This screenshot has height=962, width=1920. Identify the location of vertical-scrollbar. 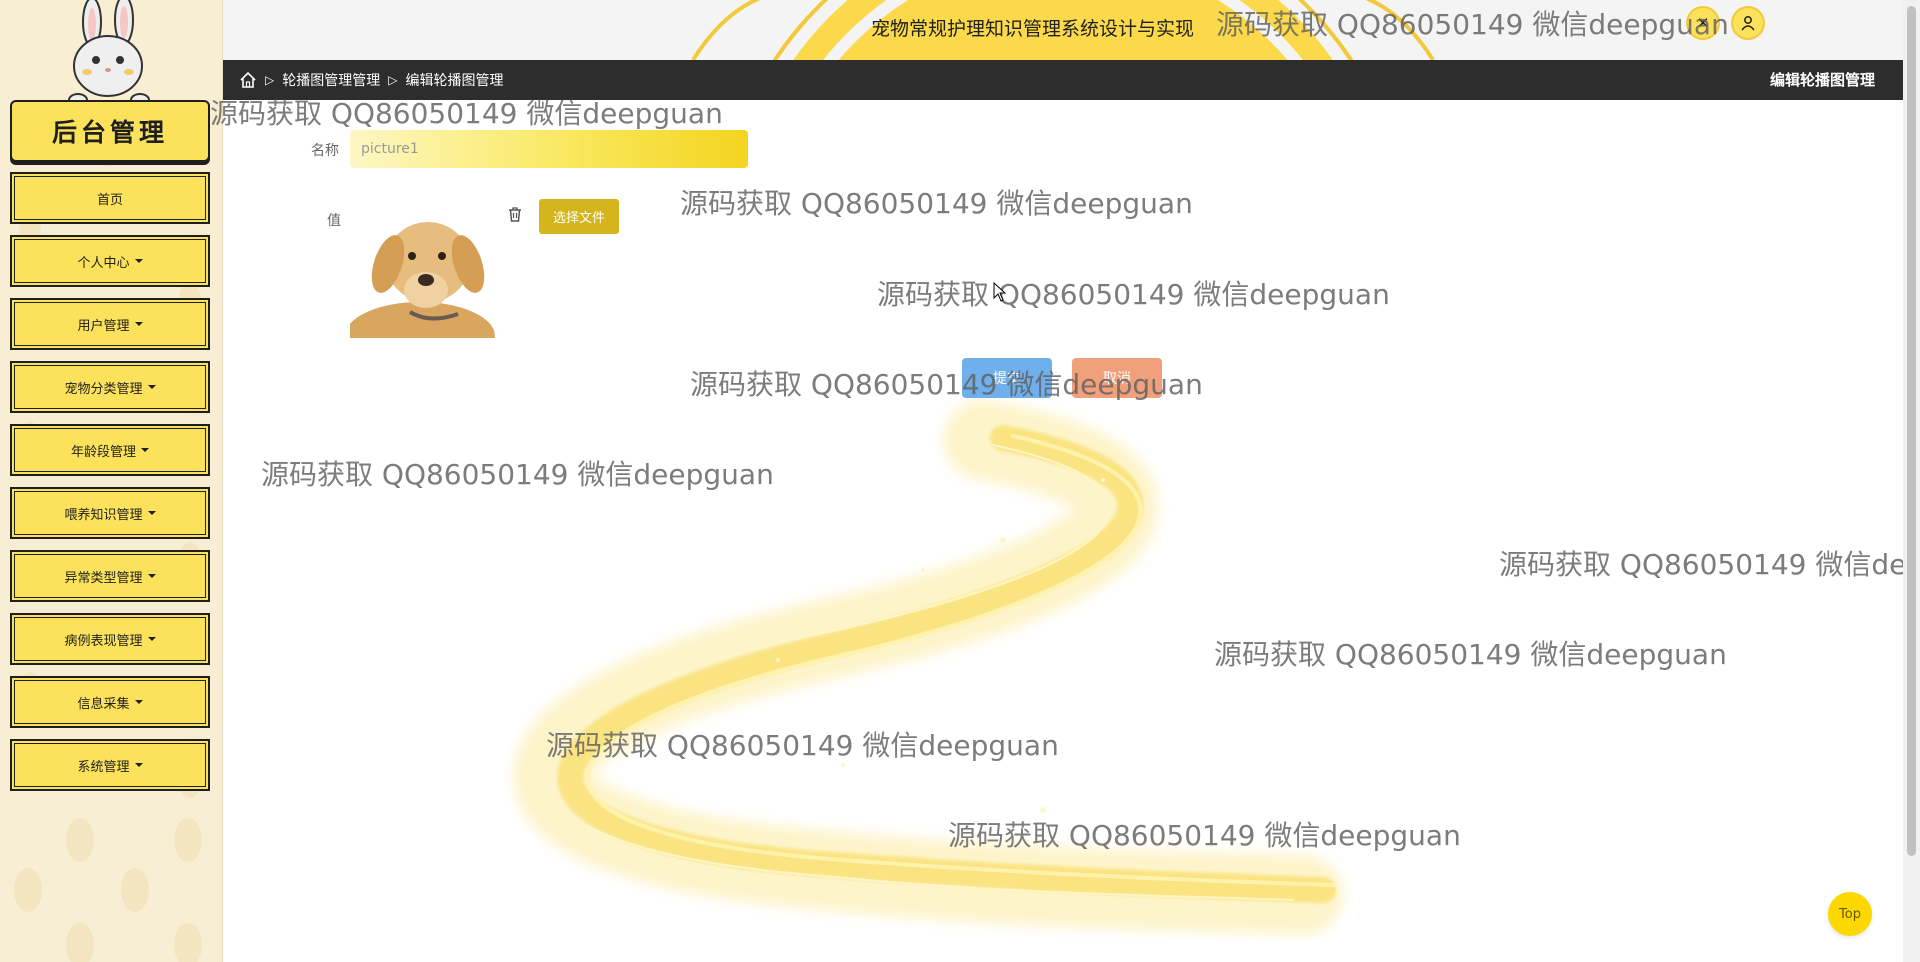
(1911, 481).